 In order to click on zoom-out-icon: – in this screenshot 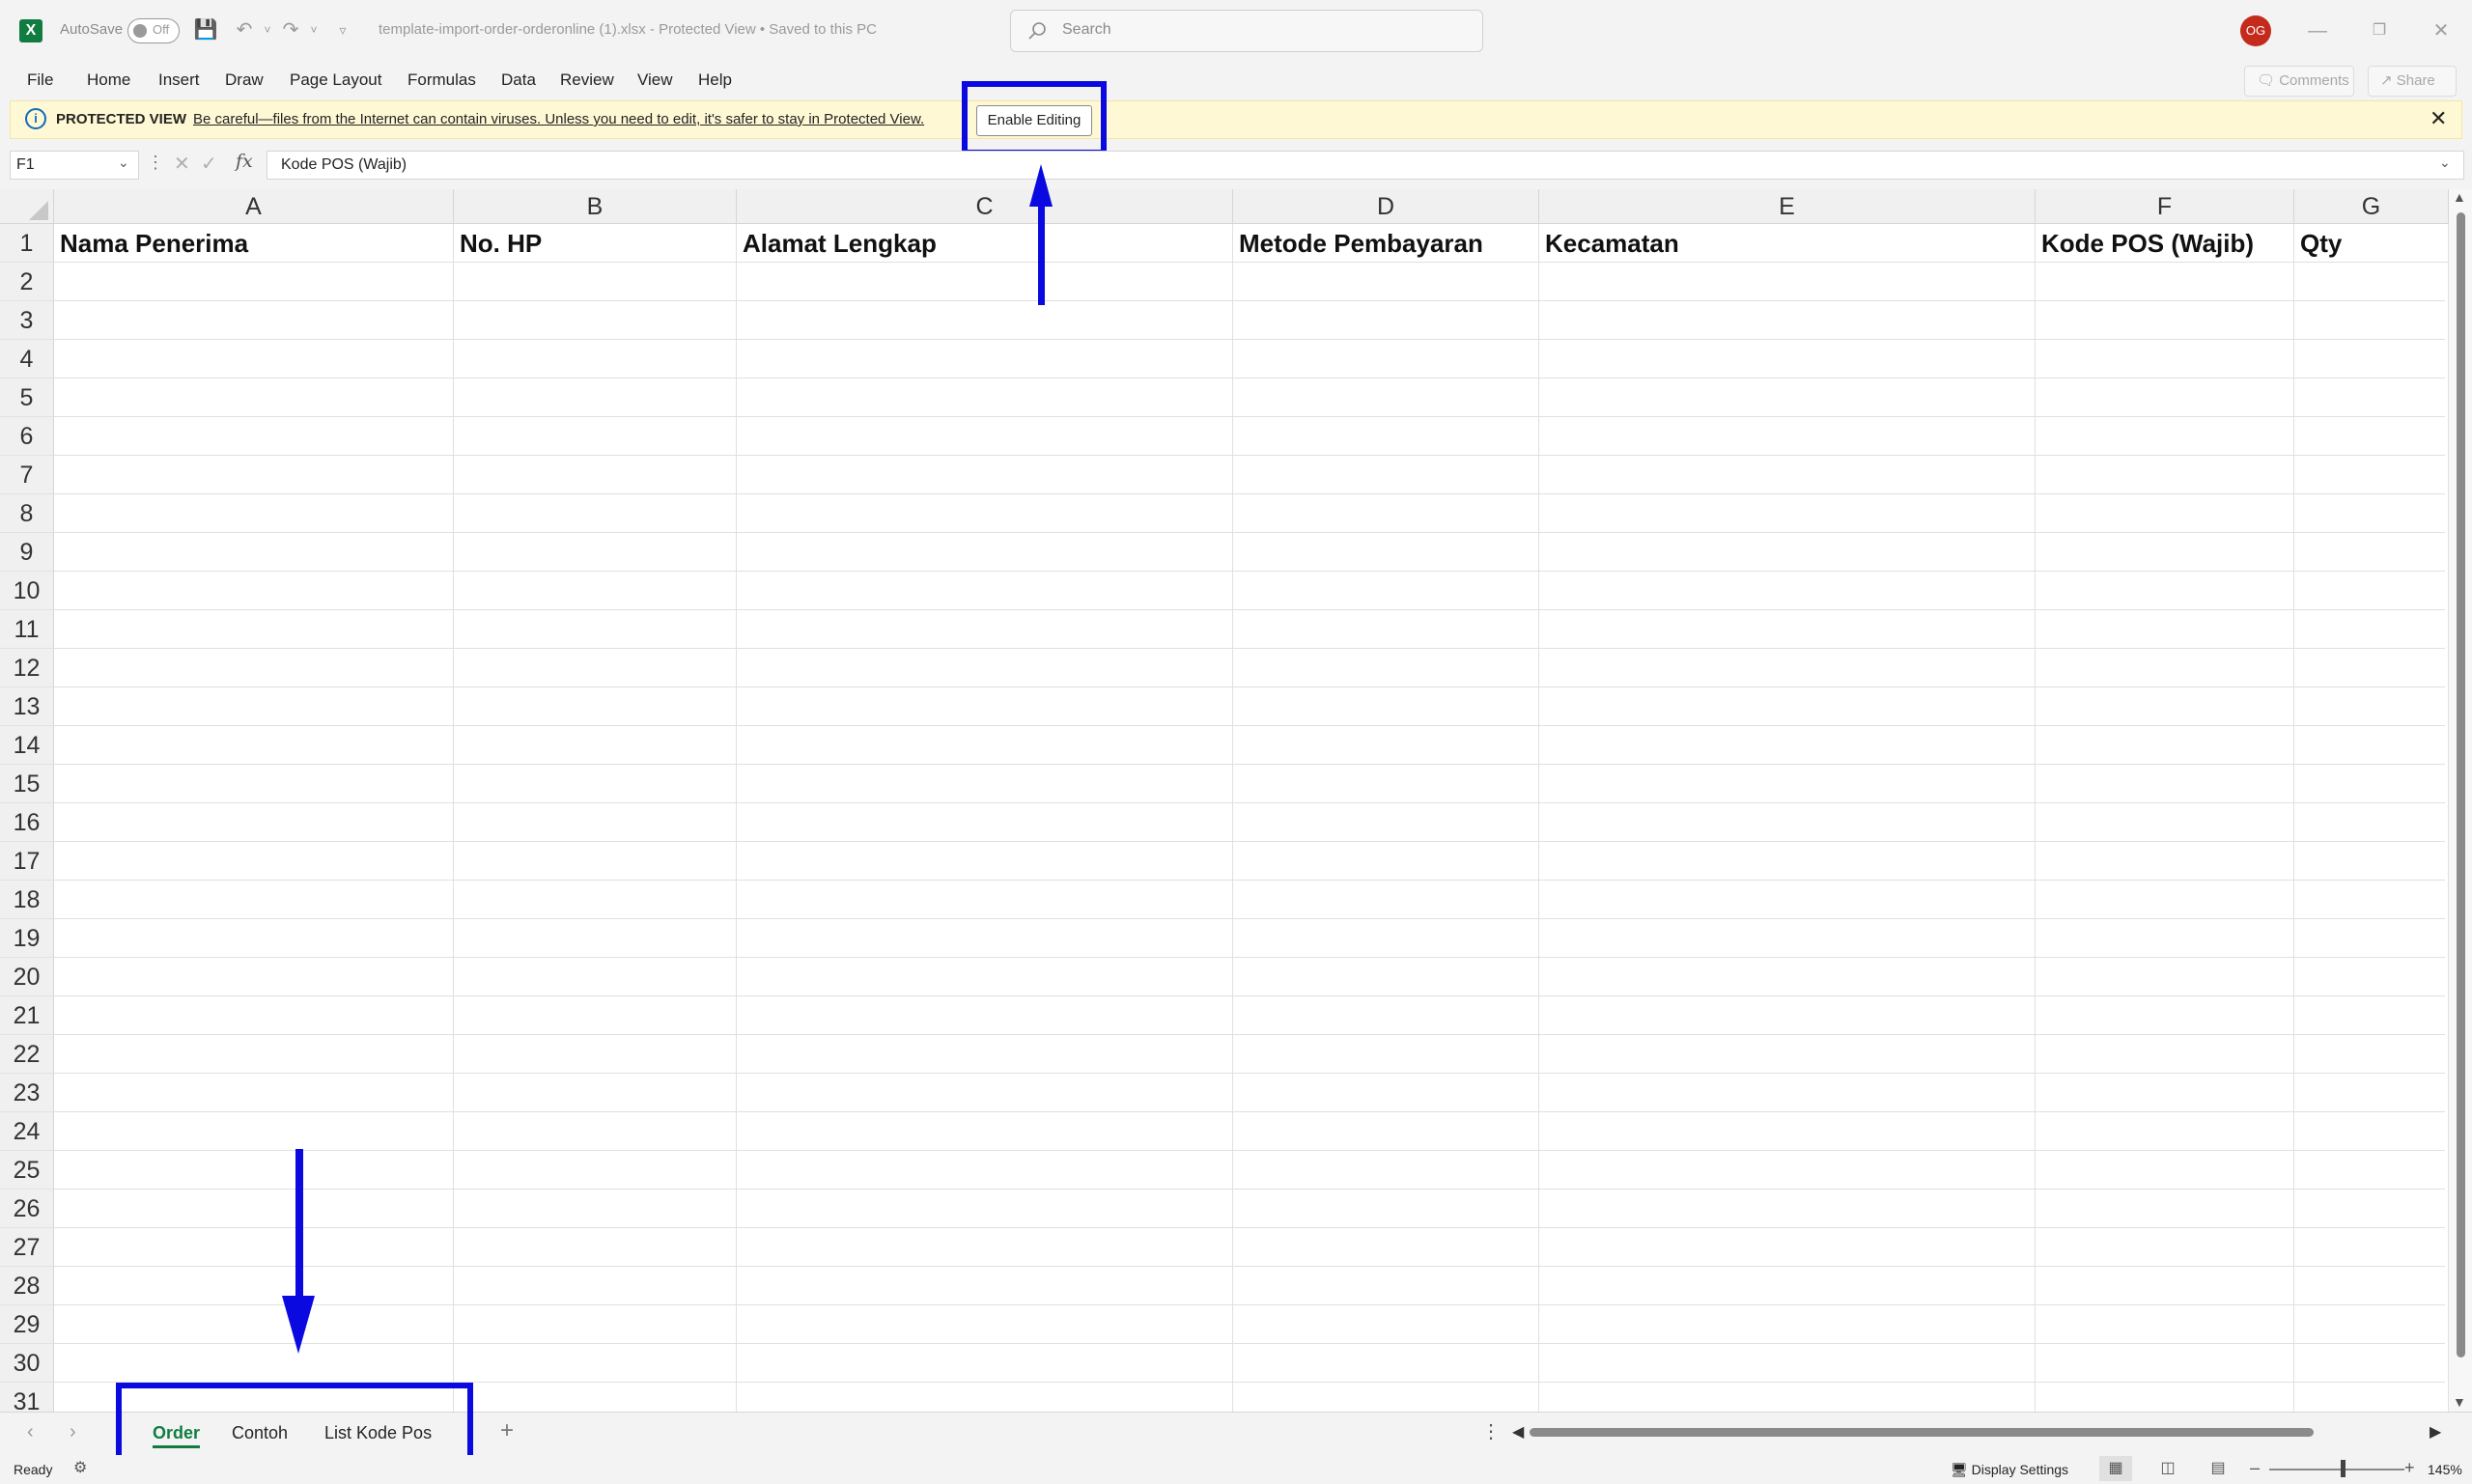, I will do `click(2255, 1468)`.